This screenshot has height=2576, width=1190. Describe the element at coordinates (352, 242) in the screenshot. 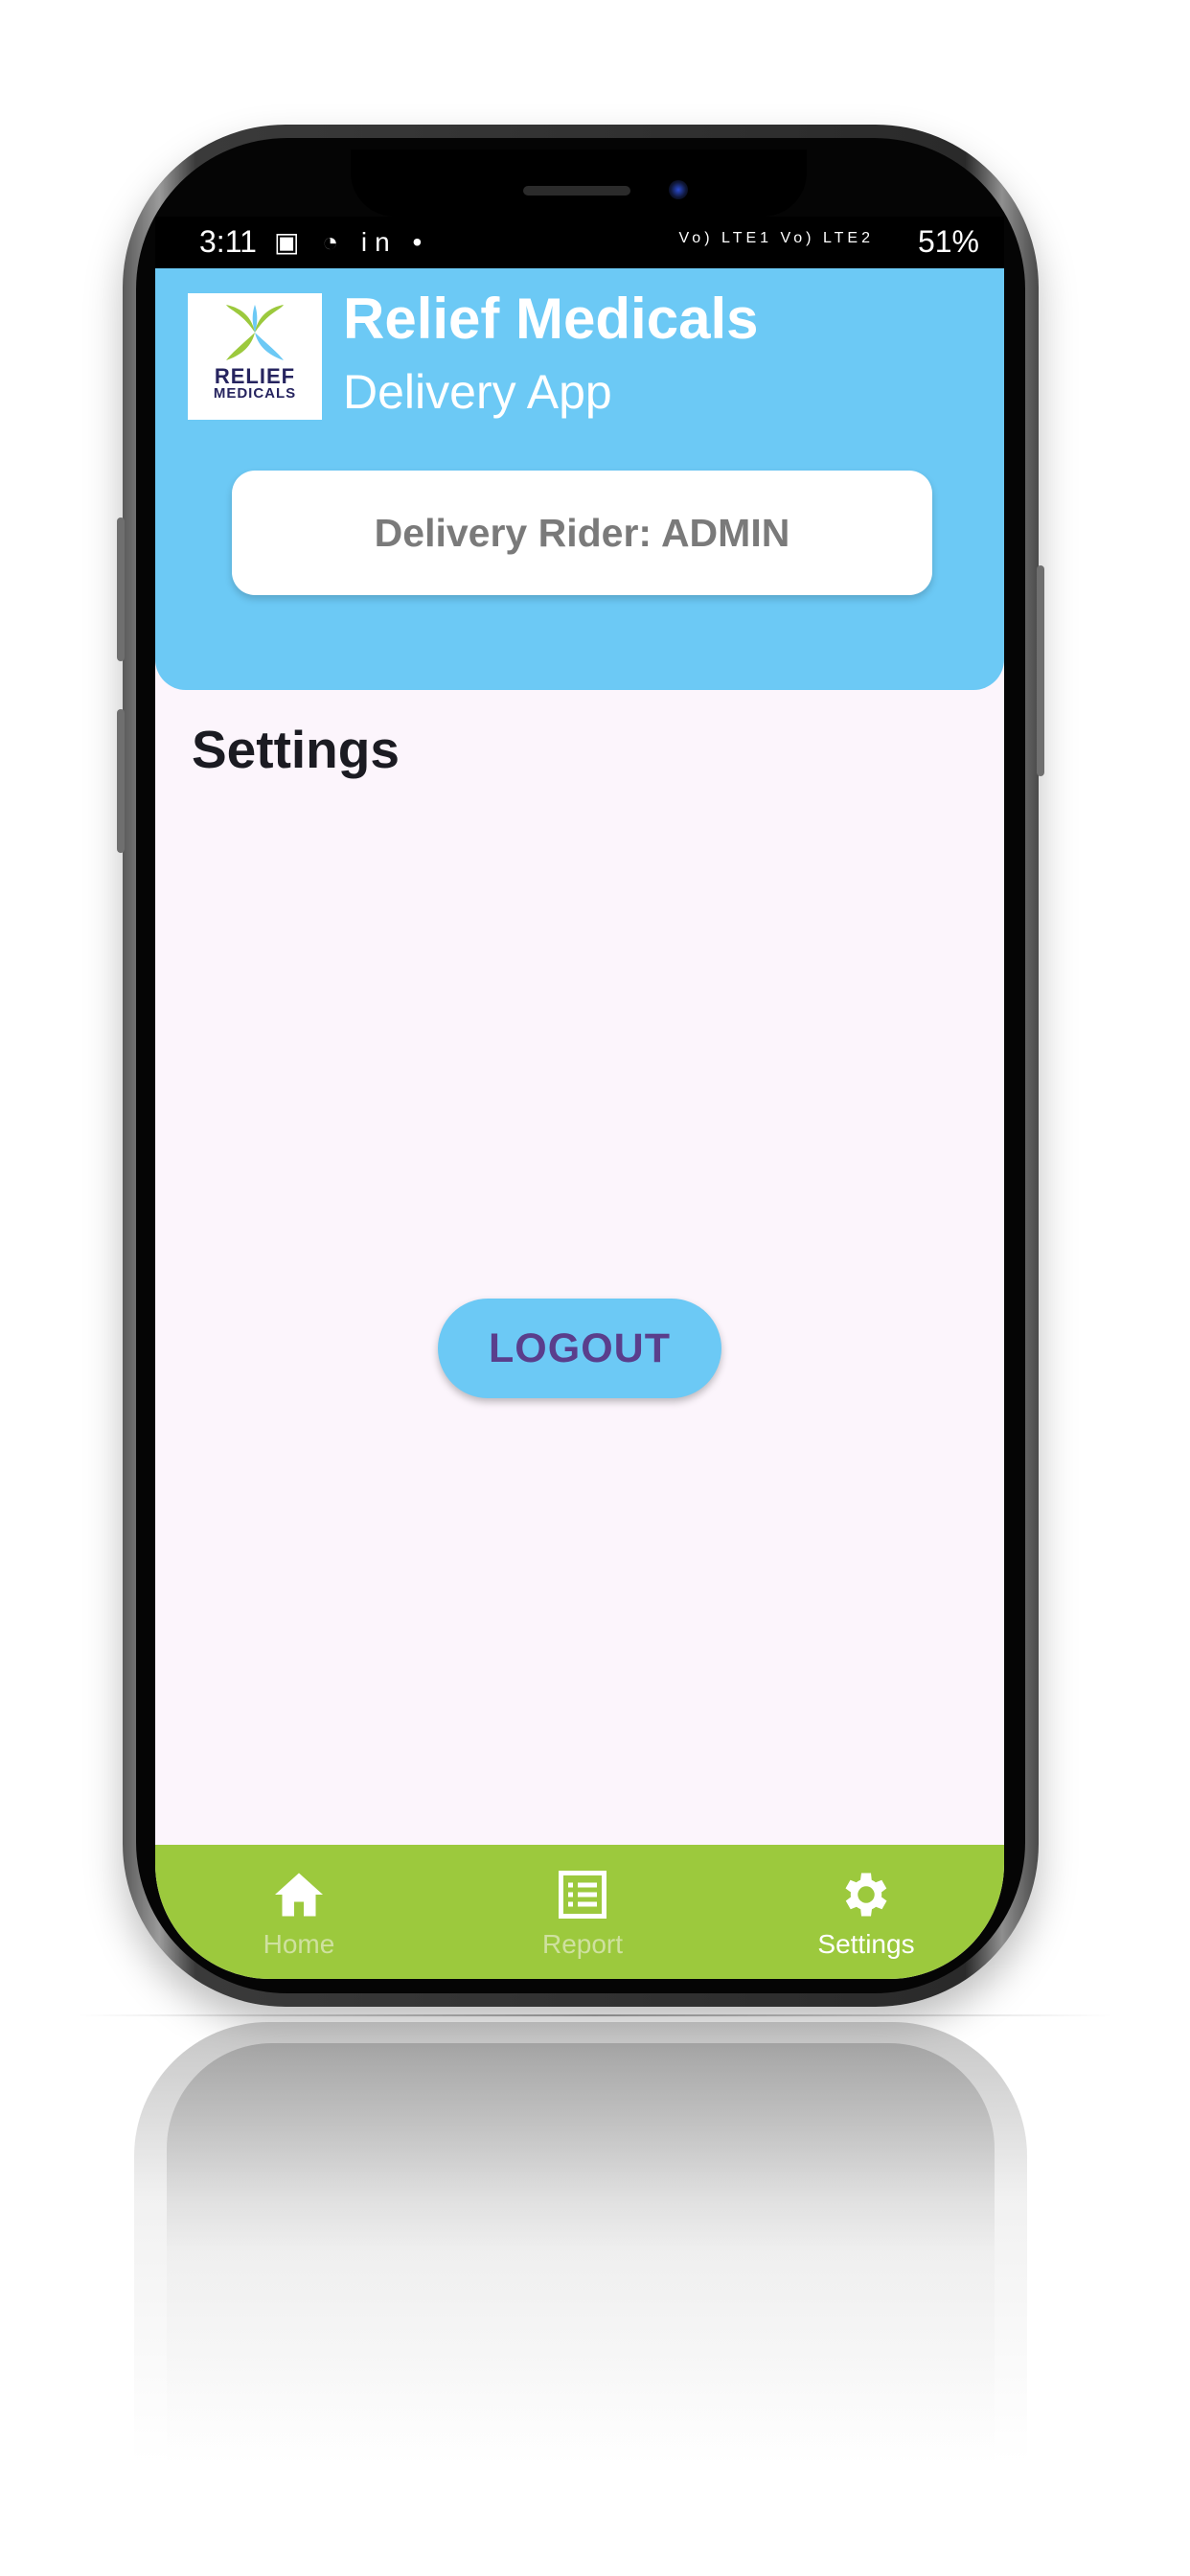

I see `notification-icons: ▣ ◔ in •` at that location.